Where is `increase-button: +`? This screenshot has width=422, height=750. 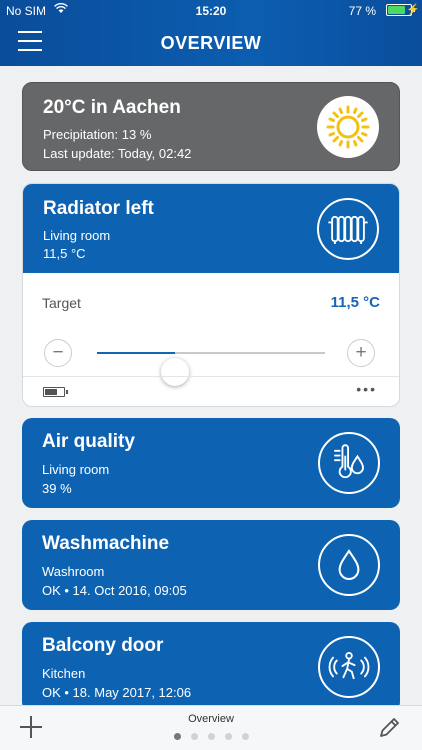 increase-button: + is located at coordinates (361, 353).